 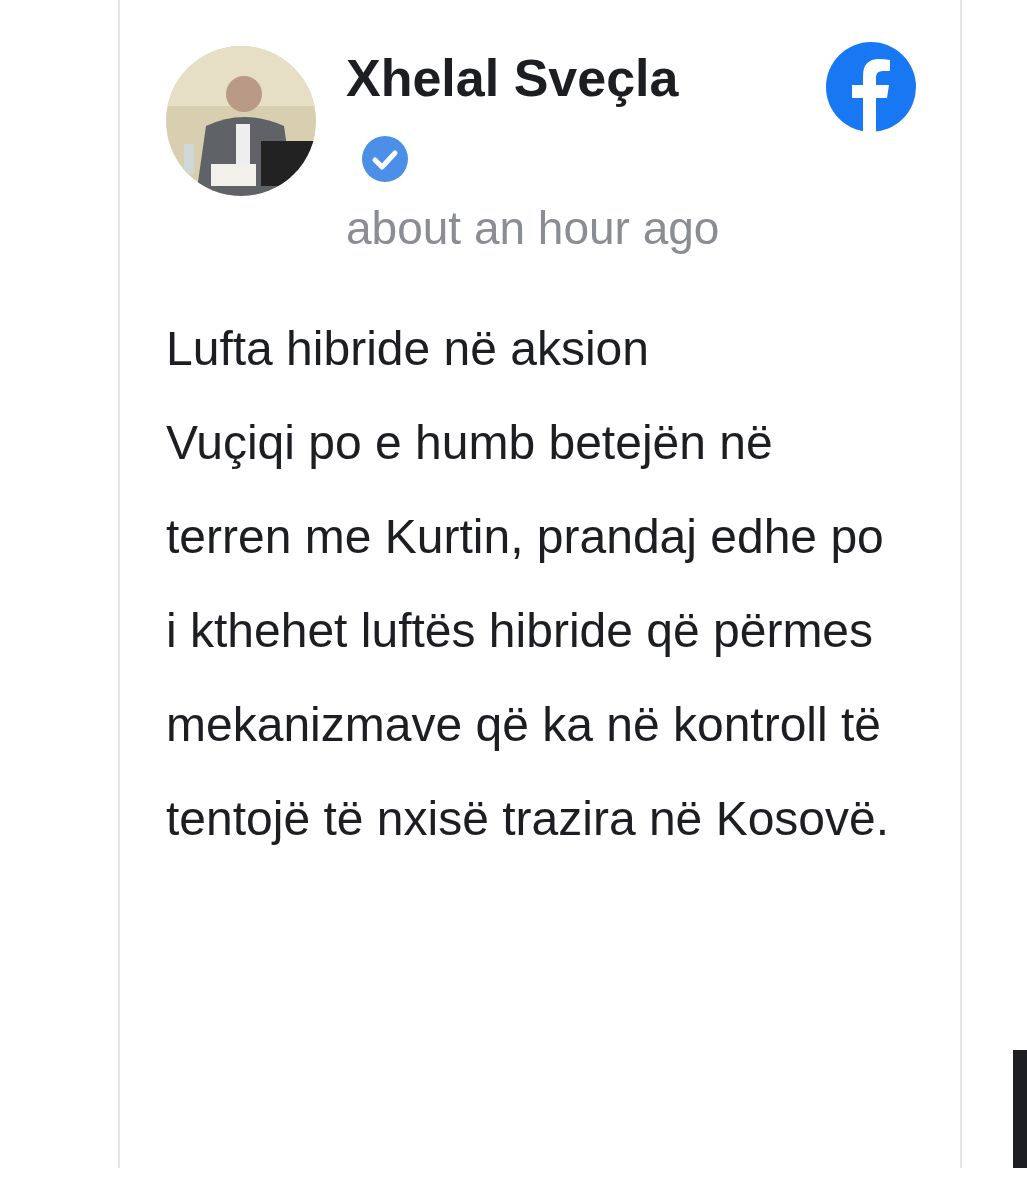 I want to click on facebook-logo-icon, so click(x=871, y=87).